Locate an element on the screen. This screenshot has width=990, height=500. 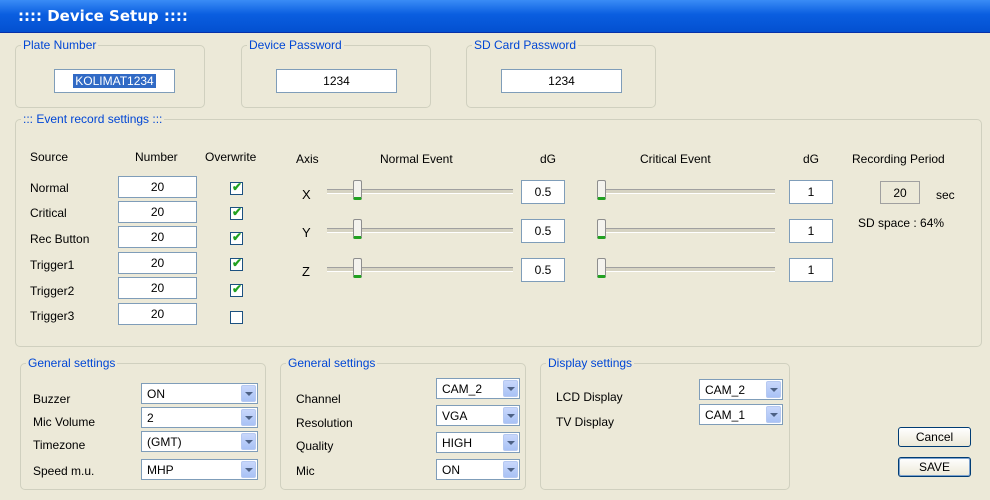
plate-number-input: KOLIMAT1234 is located at coordinates (114, 81).